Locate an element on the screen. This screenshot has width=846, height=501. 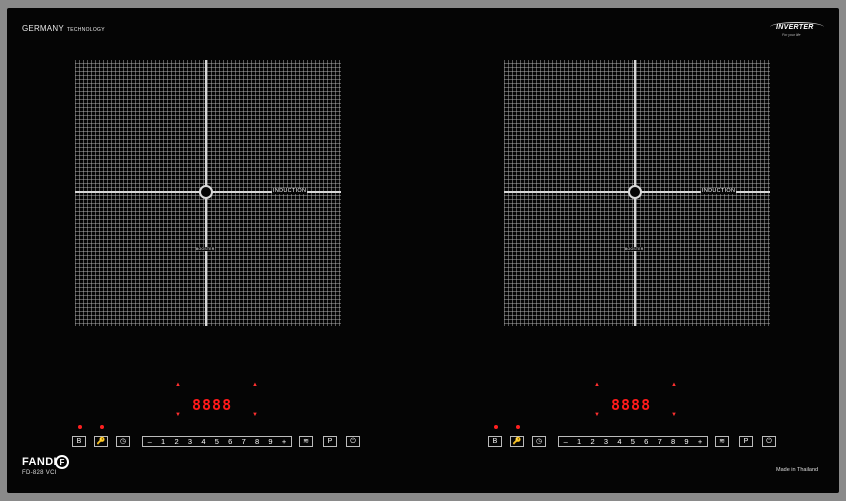
brand-germany-technology: GERMANY TECHNOLOGY is located at coordinates (63, 28).